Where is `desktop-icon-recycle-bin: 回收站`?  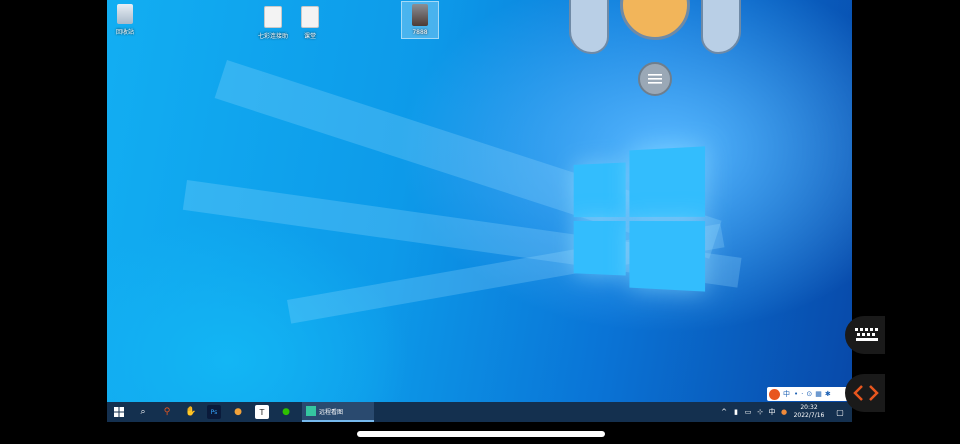
desktop-icon-recycle-bin: 回收站 is located at coordinates (127, 20).